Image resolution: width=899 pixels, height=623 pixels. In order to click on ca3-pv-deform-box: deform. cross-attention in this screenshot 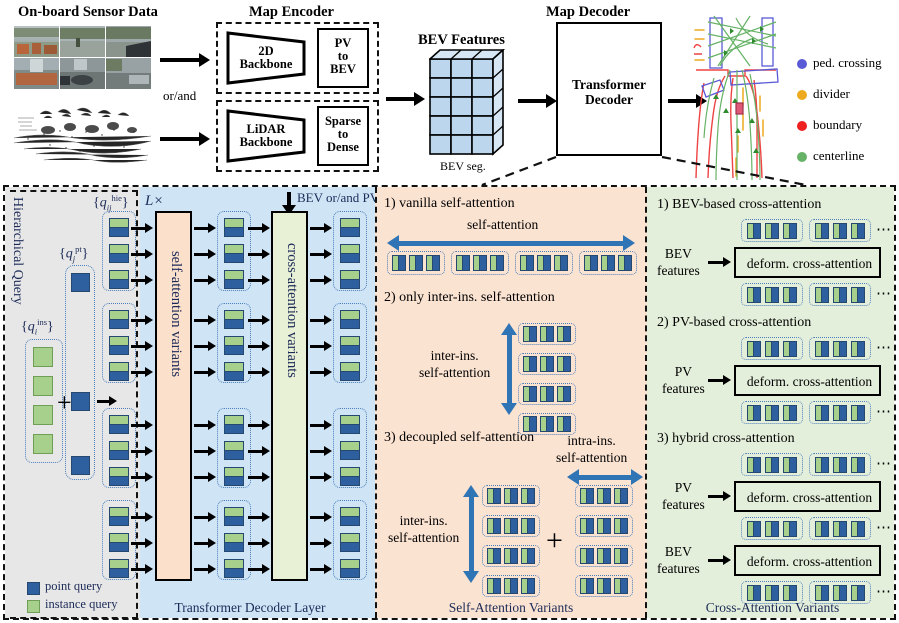, I will do `click(807, 496)`.